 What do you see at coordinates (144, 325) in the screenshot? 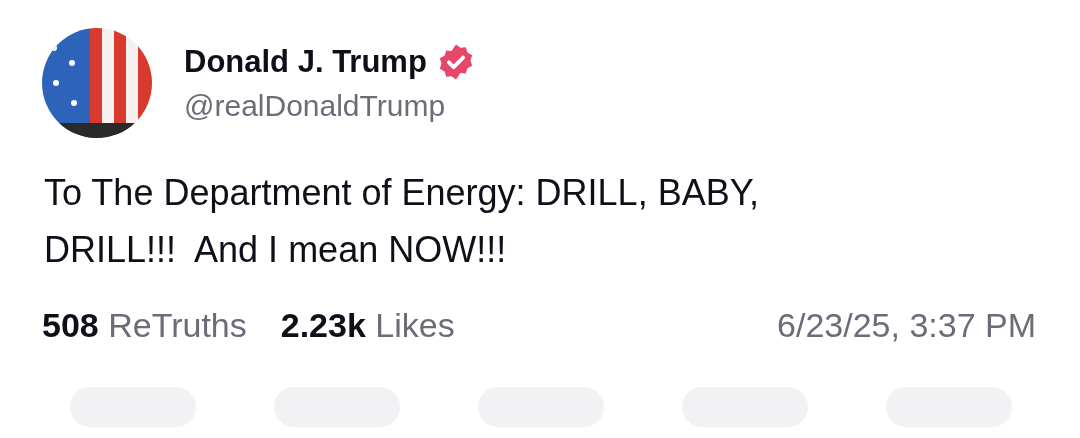
I see `stat-count: 508 ReTruths` at bounding box center [144, 325].